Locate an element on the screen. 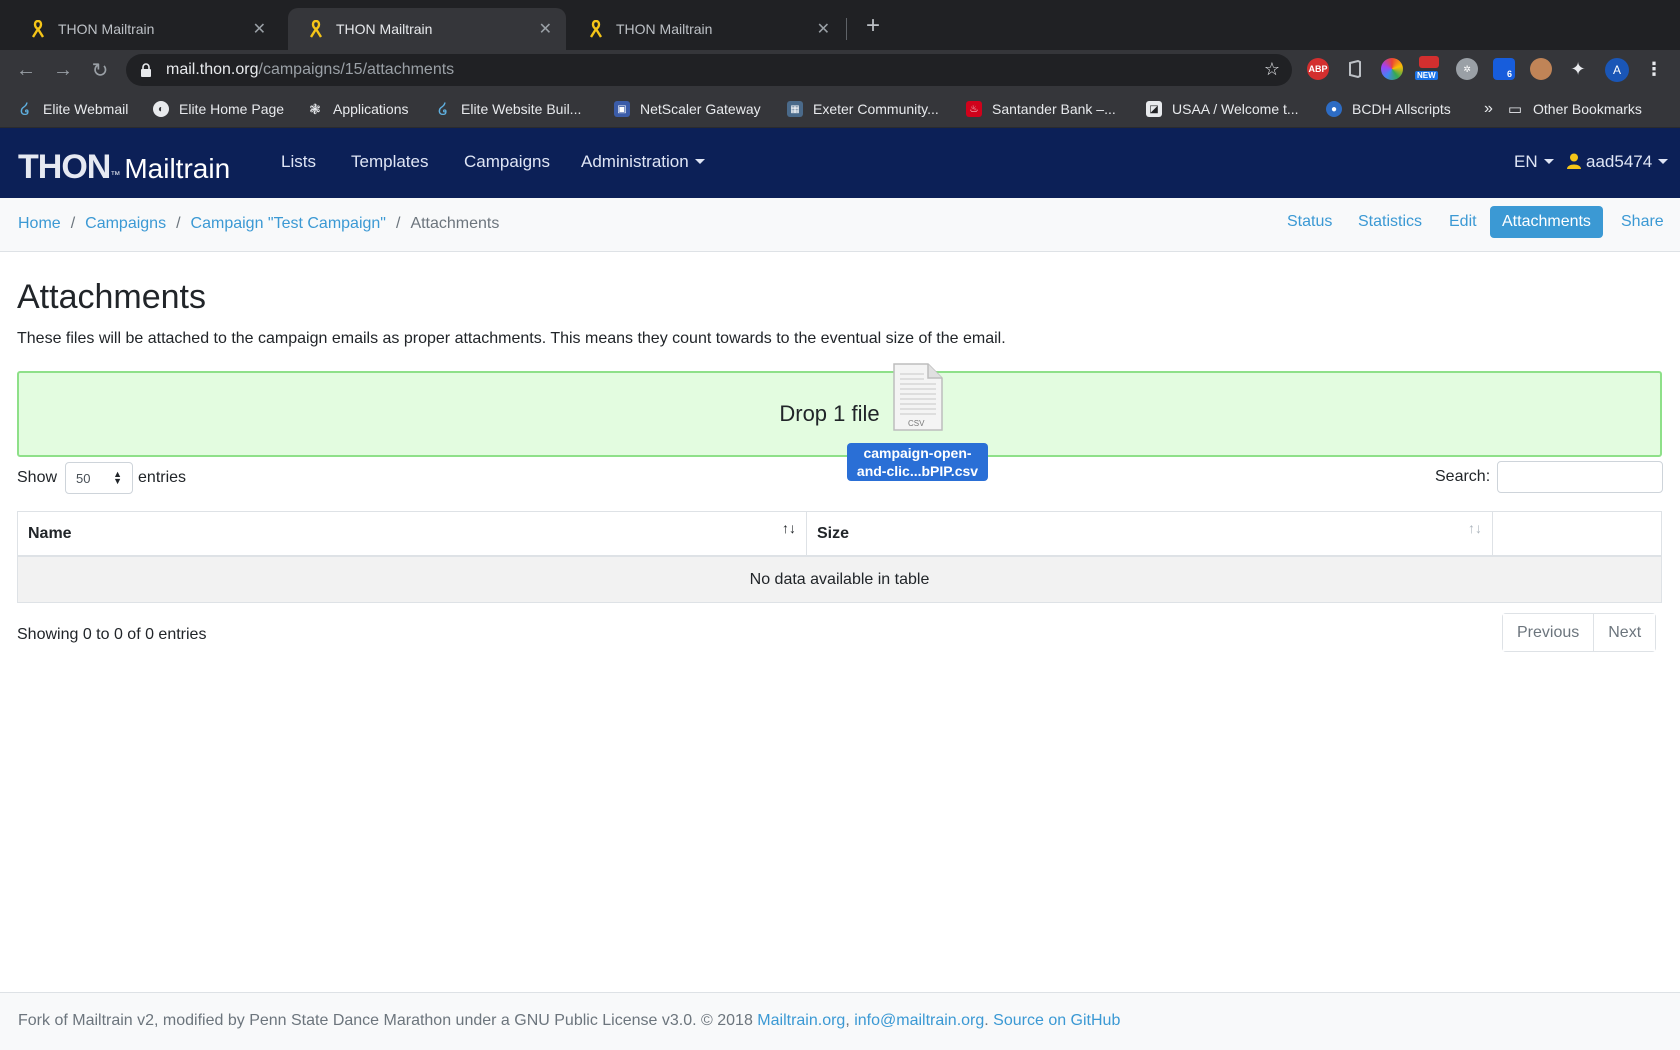 The image size is (1680, 1050). reload-icon: ↻ is located at coordinates (100, 70).